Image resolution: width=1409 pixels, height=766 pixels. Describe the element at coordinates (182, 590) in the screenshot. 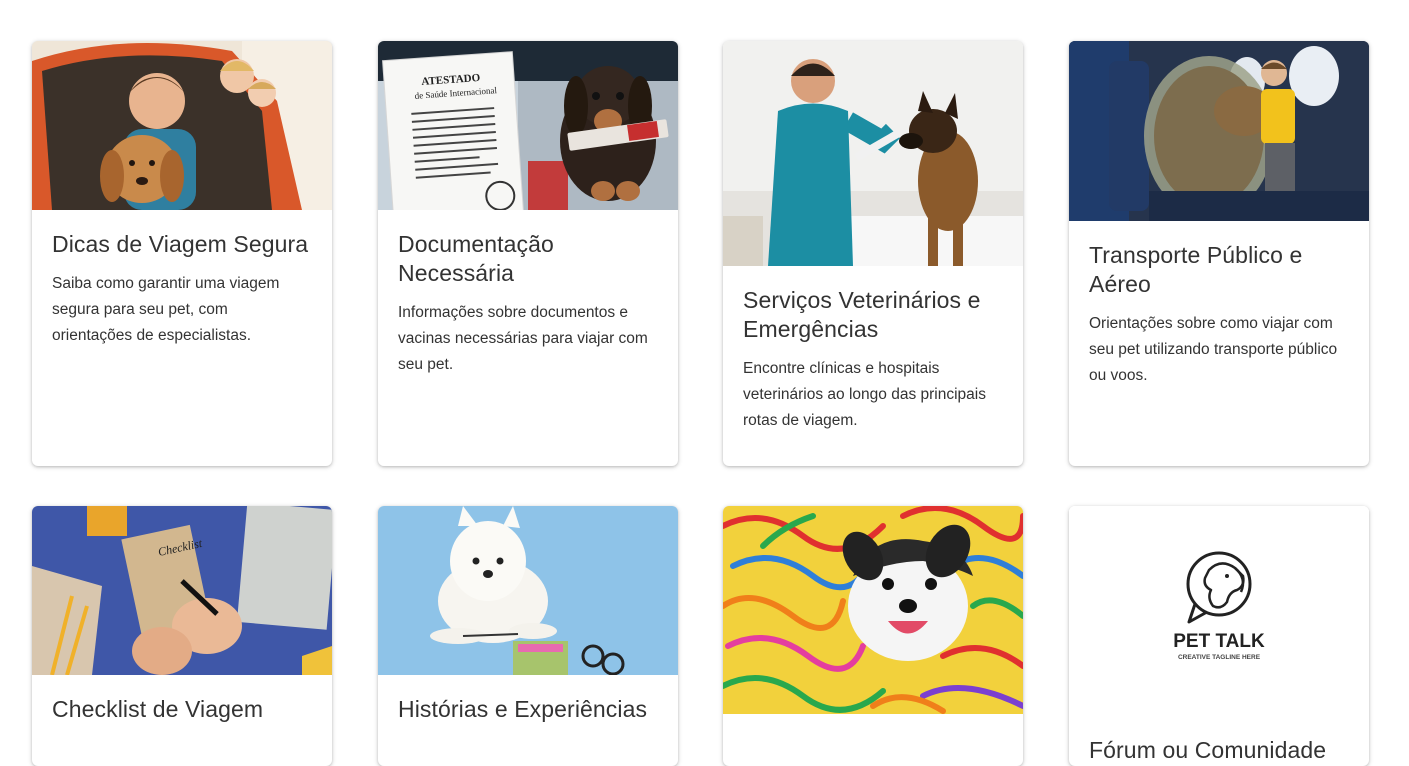

I see `checklist-notepad-image: Checklist` at that location.